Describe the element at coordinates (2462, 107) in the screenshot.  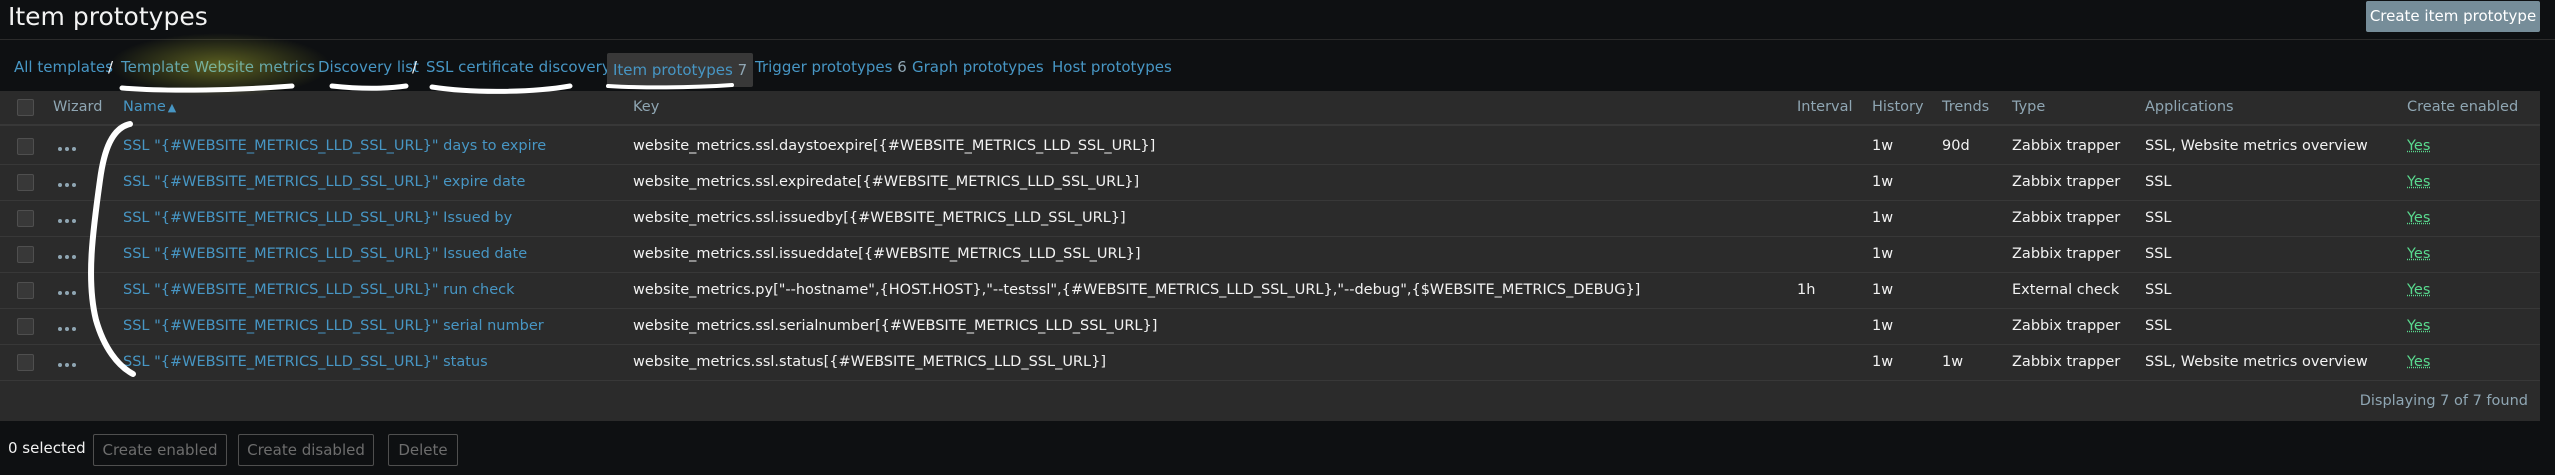
I see `column-create-enabled: Create enabled` at that location.